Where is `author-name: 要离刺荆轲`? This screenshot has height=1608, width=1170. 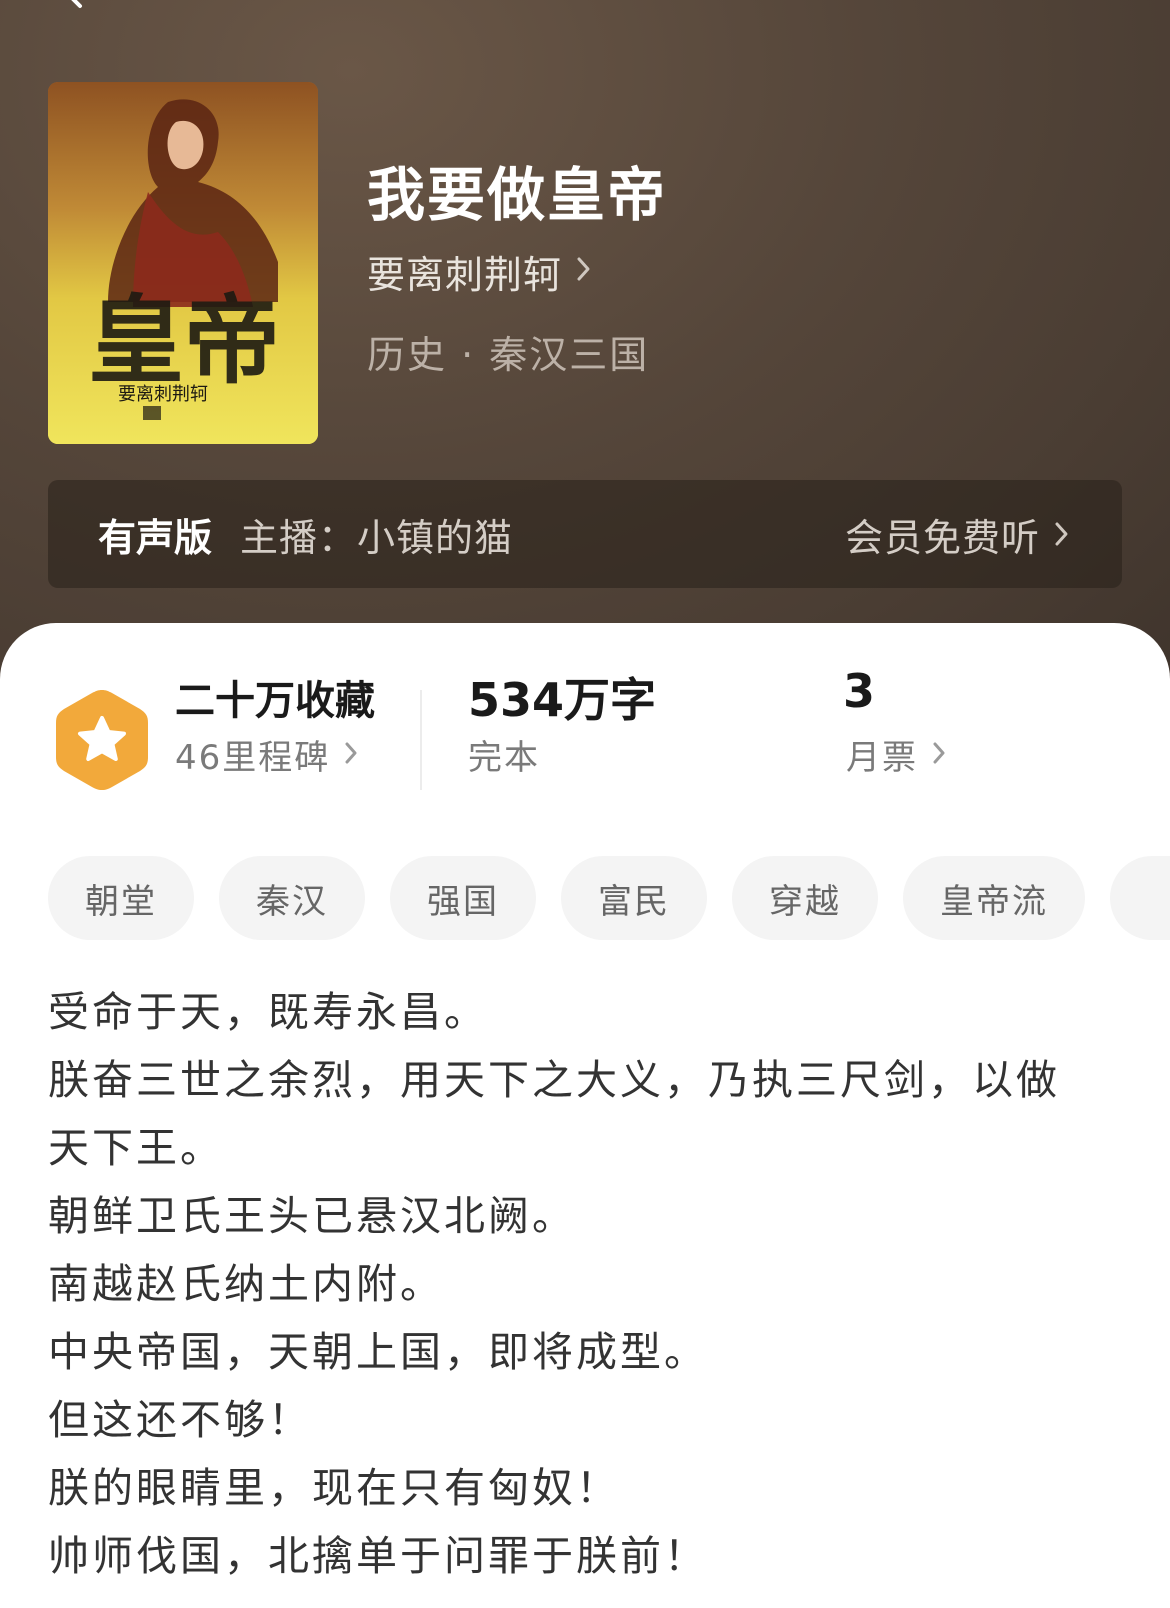 author-name: 要离刺荆轲 is located at coordinates (465, 274).